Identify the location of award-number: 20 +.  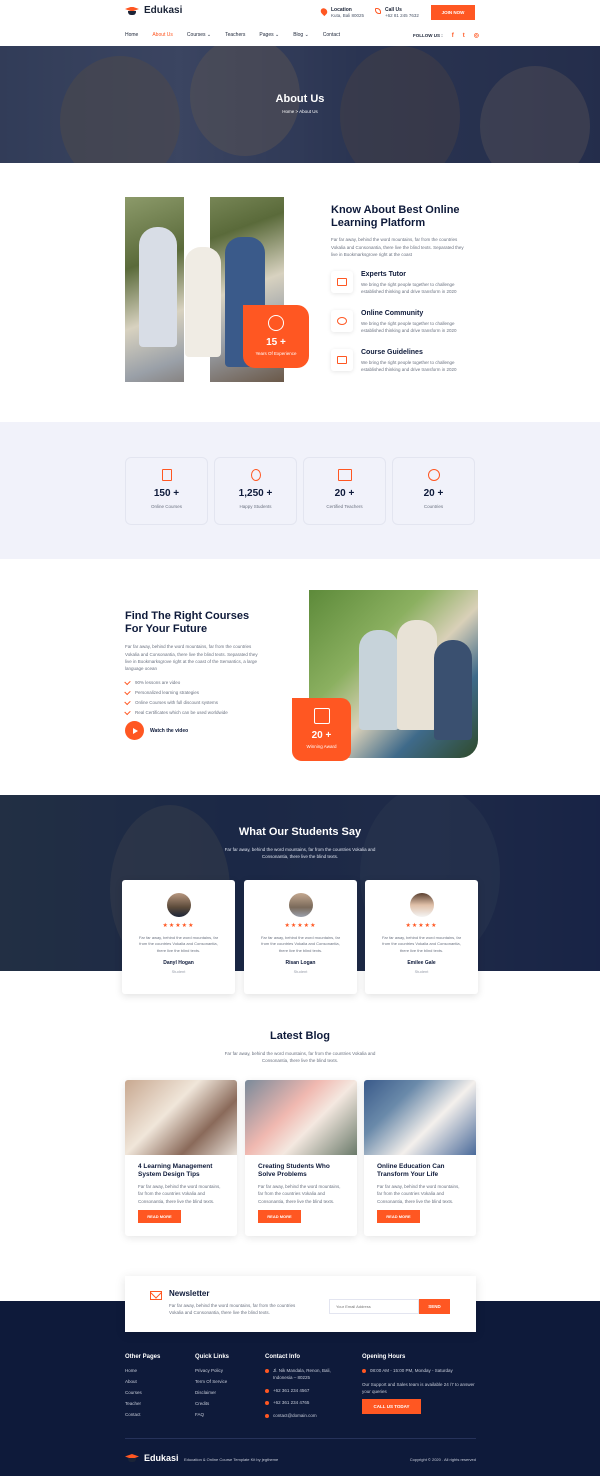
(321, 735).